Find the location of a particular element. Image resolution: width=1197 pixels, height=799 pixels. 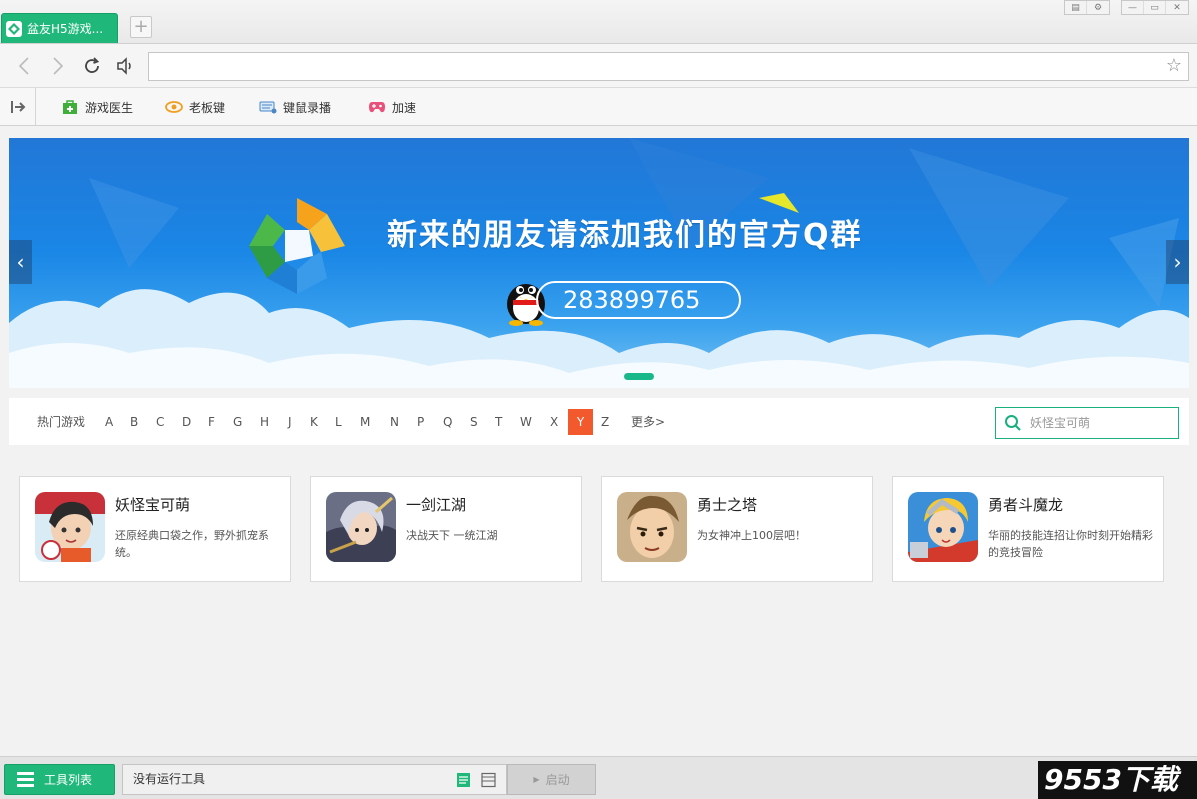

banner-next-icon: › is located at coordinates (1177, 262).